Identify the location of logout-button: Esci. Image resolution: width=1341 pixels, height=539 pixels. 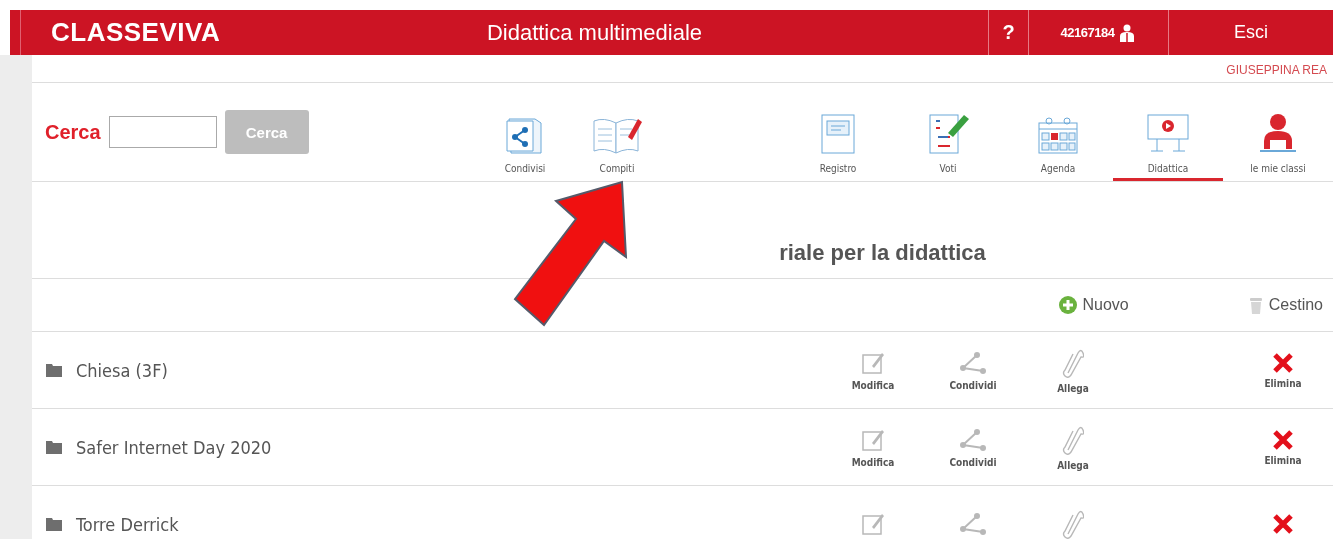
(1250, 32).